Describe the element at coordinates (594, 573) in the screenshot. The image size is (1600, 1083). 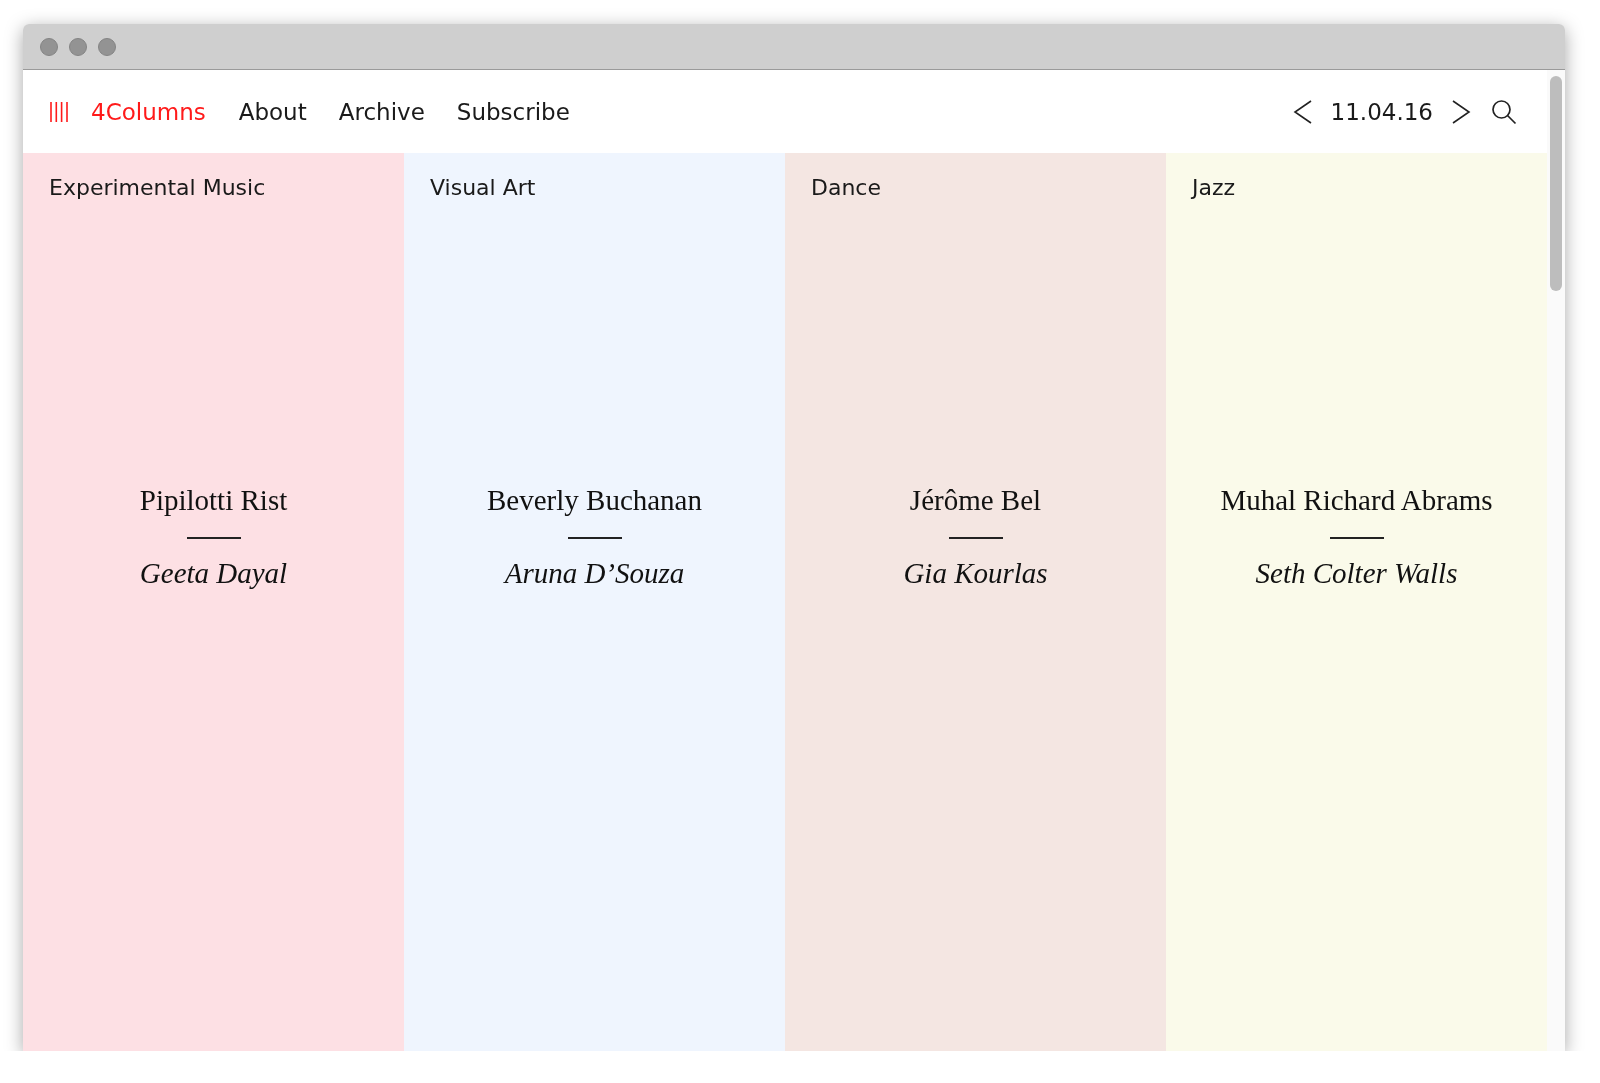
I see `author-name: Aruna D’Souza` at that location.